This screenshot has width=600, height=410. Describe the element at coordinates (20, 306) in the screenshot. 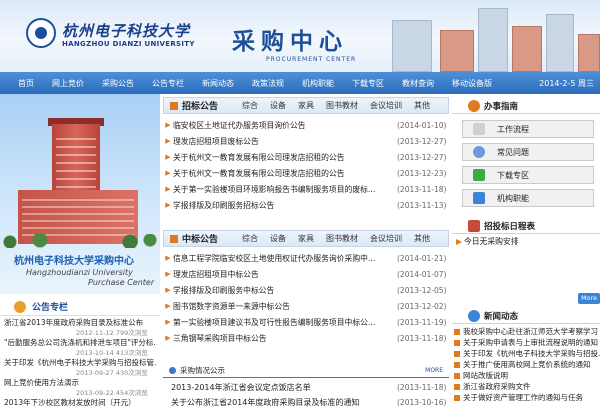

I see `megaphone-icon` at that location.